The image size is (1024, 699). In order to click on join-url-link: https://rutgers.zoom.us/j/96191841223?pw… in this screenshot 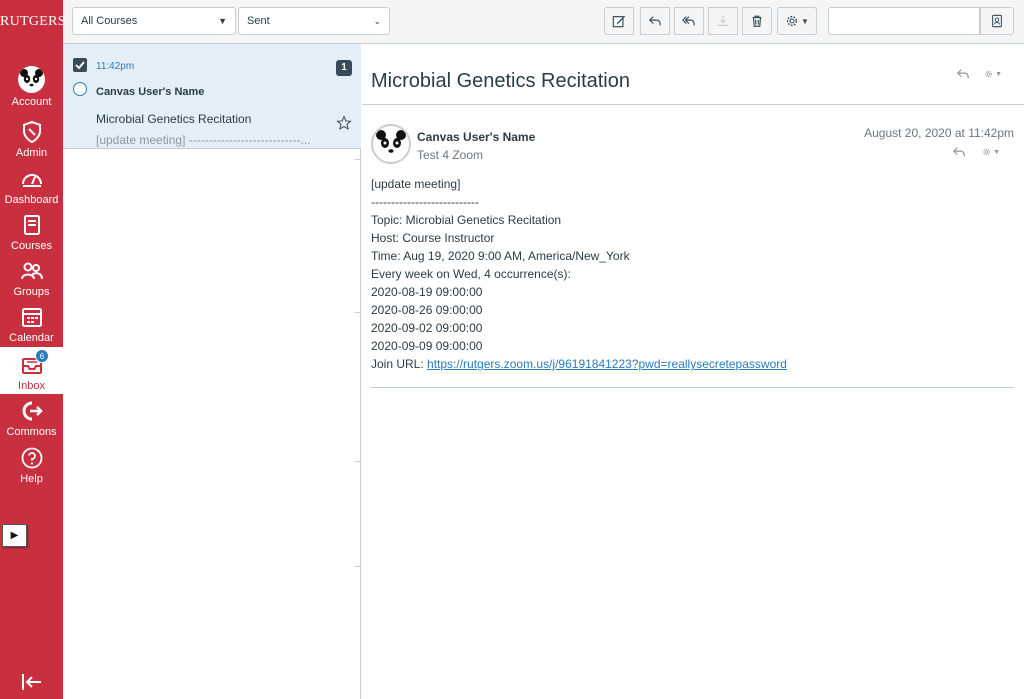, I will do `click(607, 364)`.